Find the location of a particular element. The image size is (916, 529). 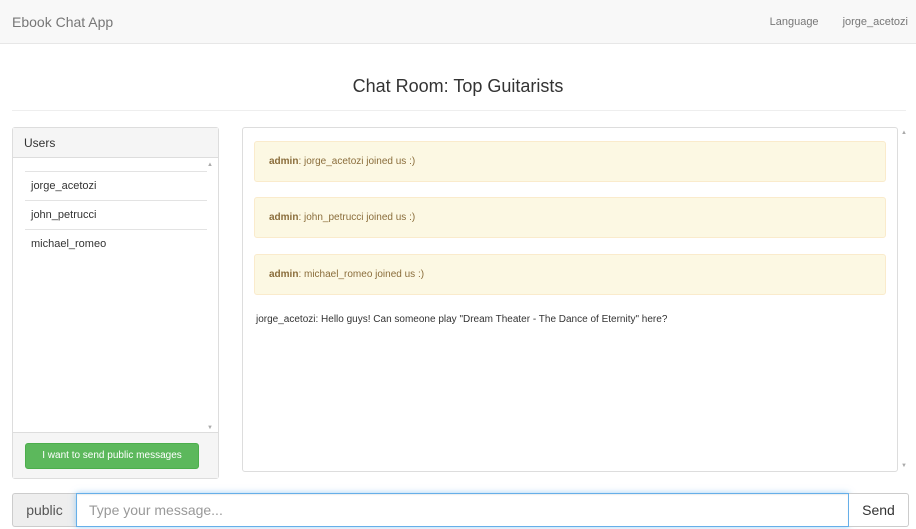

system-message: admin: jorge_acetozi joined us :) is located at coordinates (570, 161).